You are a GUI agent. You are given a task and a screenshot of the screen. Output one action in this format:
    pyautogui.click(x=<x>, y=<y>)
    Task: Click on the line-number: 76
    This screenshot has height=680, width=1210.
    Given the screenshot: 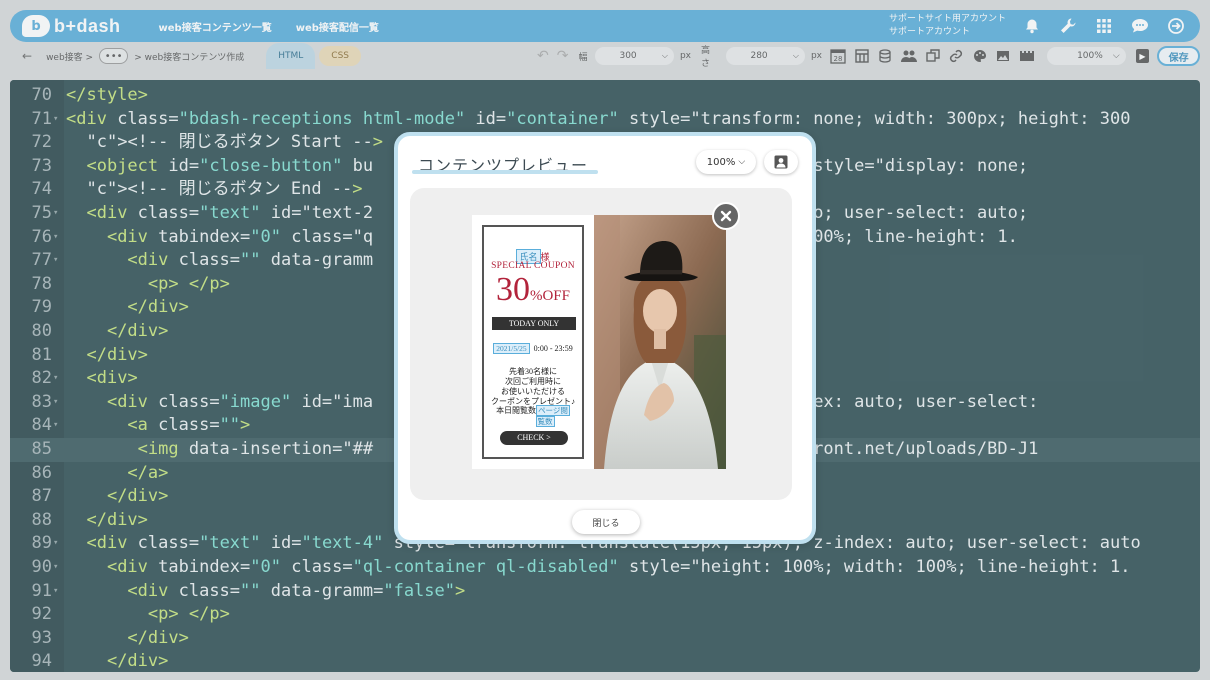 What is the action you would take?
    pyautogui.click(x=41, y=236)
    